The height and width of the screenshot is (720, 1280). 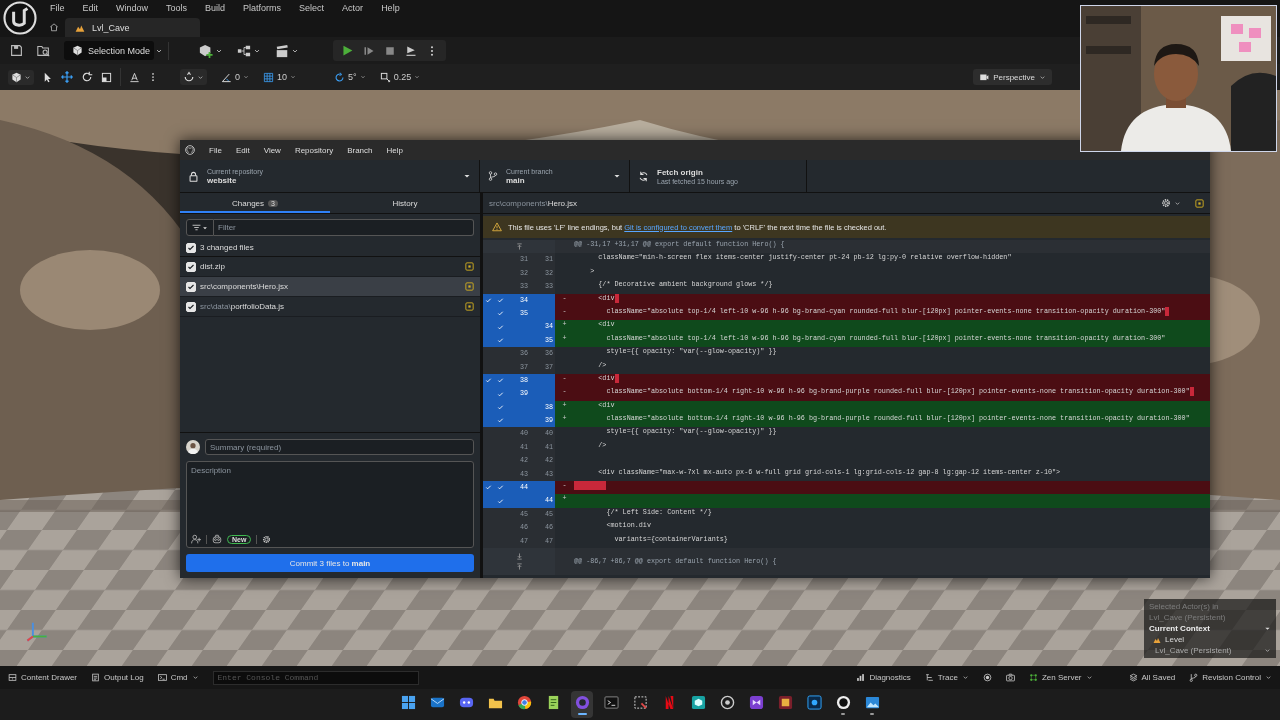 I want to click on terminal-icon, so click(x=611, y=702).